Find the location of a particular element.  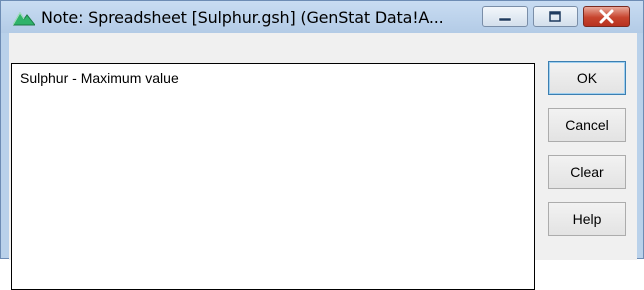

close-button is located at coordinates (606, 16).